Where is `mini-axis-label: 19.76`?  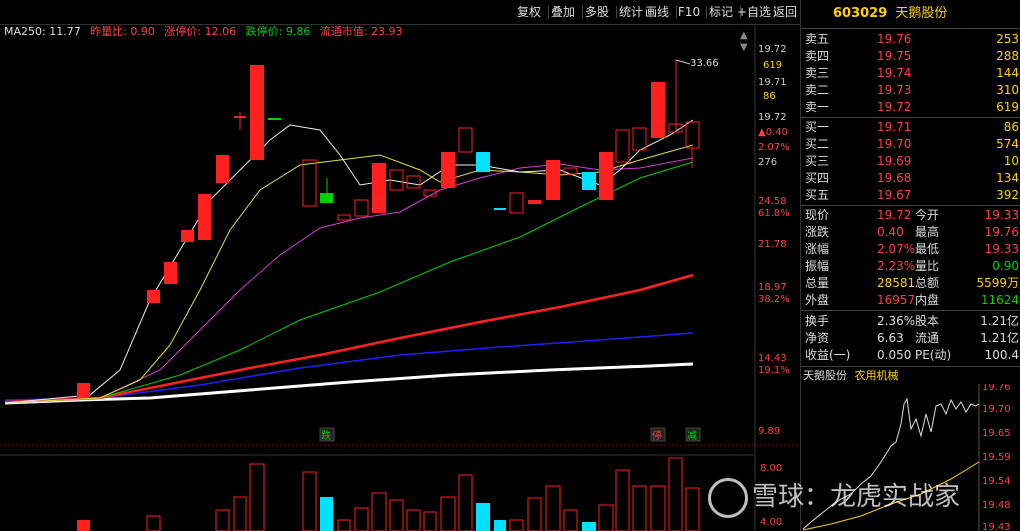 mini-axis-label: 19.76 is located at coordinates (996, 388).